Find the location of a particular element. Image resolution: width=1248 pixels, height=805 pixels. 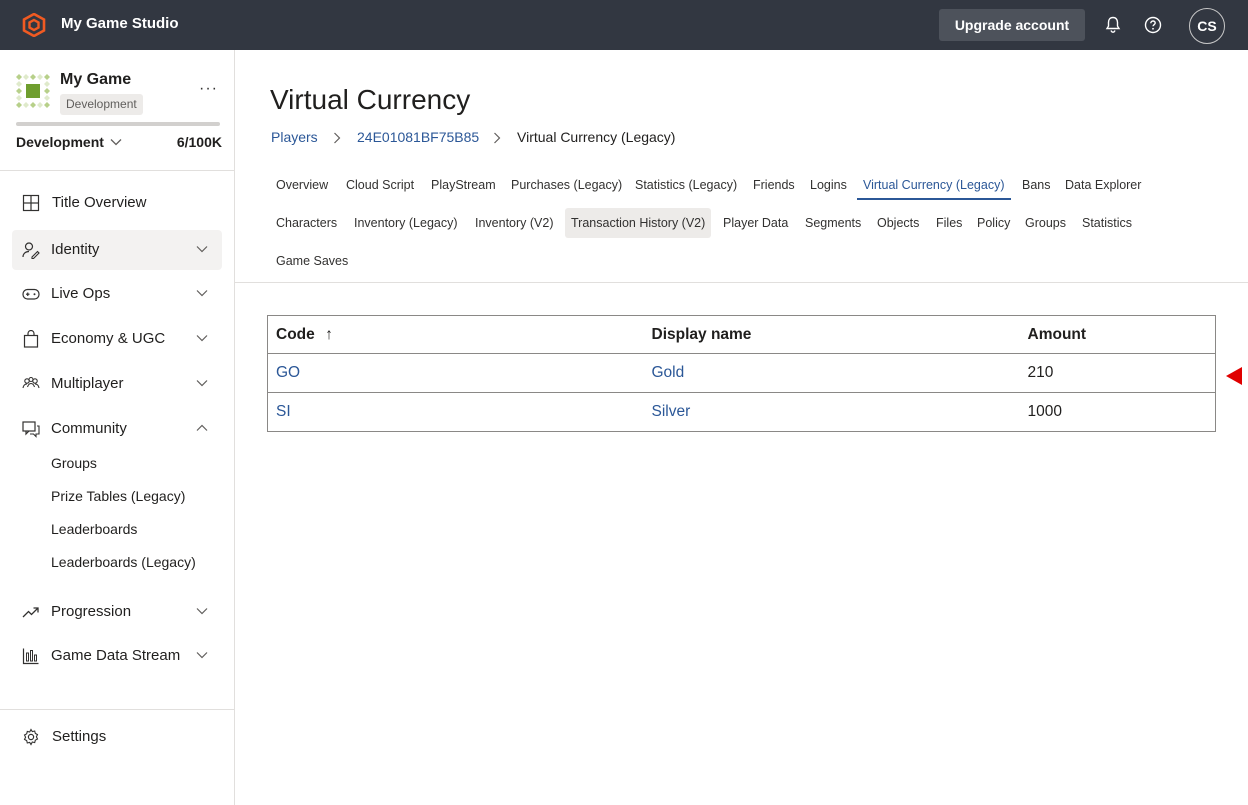

sidebar-item-label: Game Data Stream is located at coordinates (116, 655).